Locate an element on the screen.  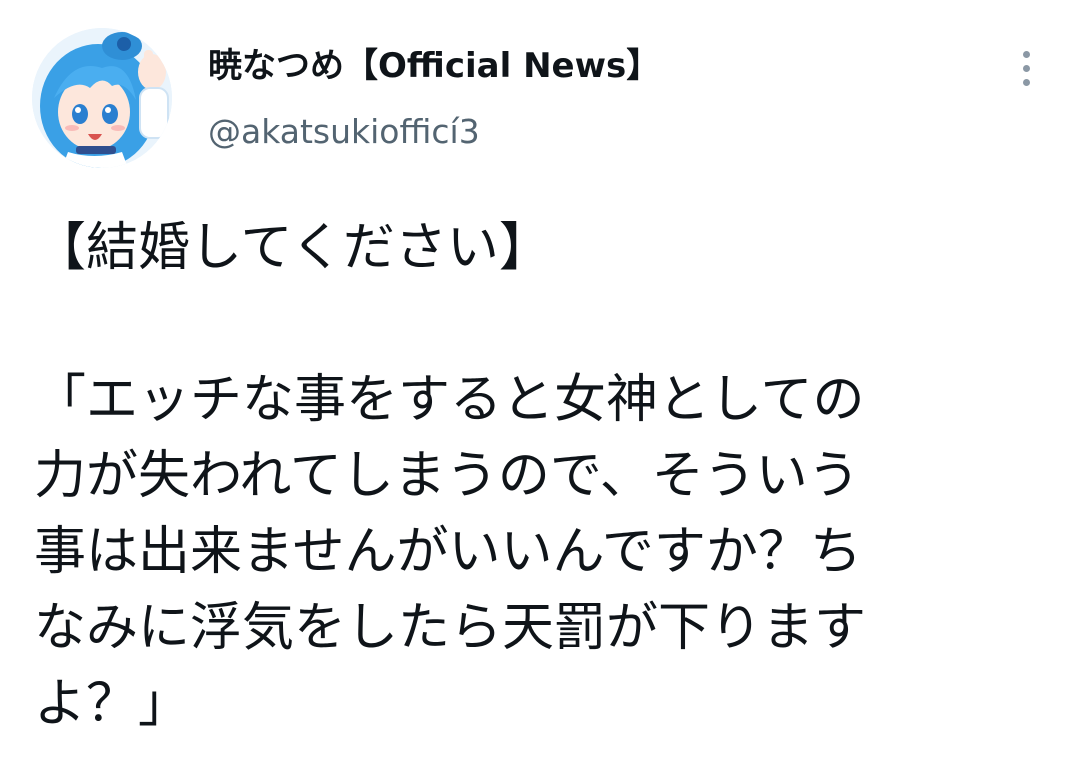
tweet-line: 事は出来ませんがいいんですか？ち is located at coordinates (448, 552).